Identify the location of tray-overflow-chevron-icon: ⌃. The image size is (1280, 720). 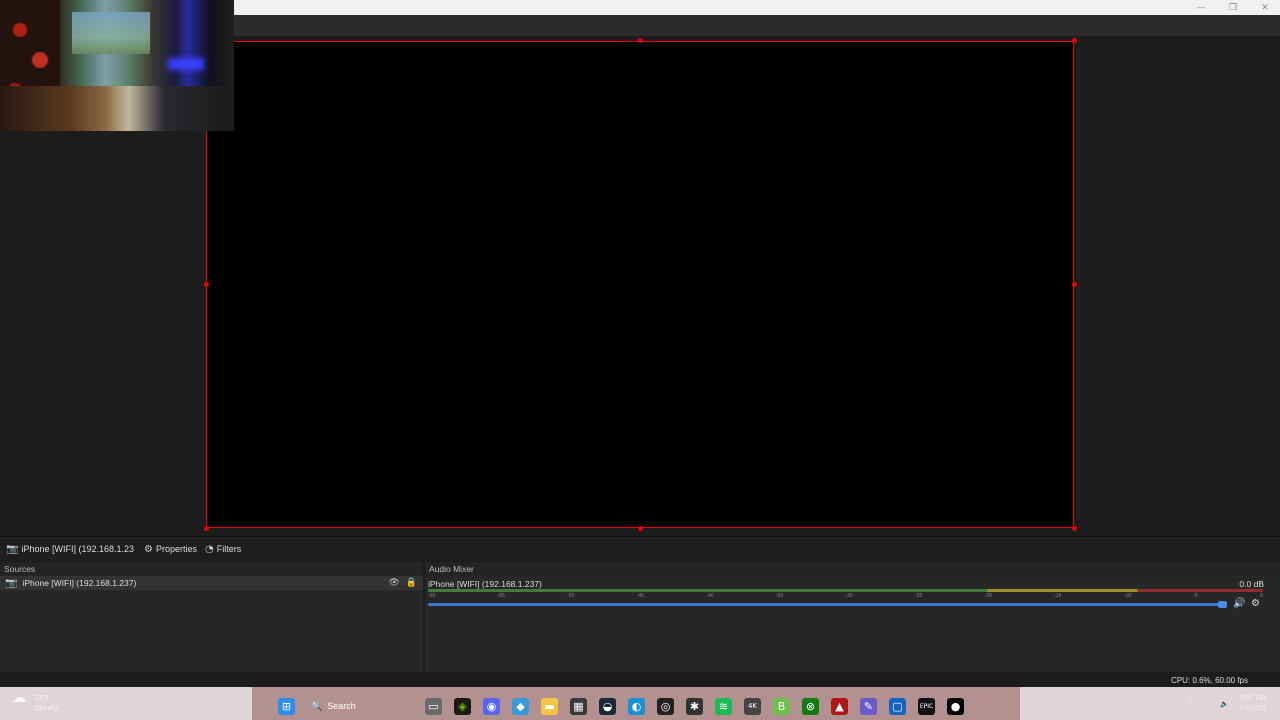
(1191, 704).